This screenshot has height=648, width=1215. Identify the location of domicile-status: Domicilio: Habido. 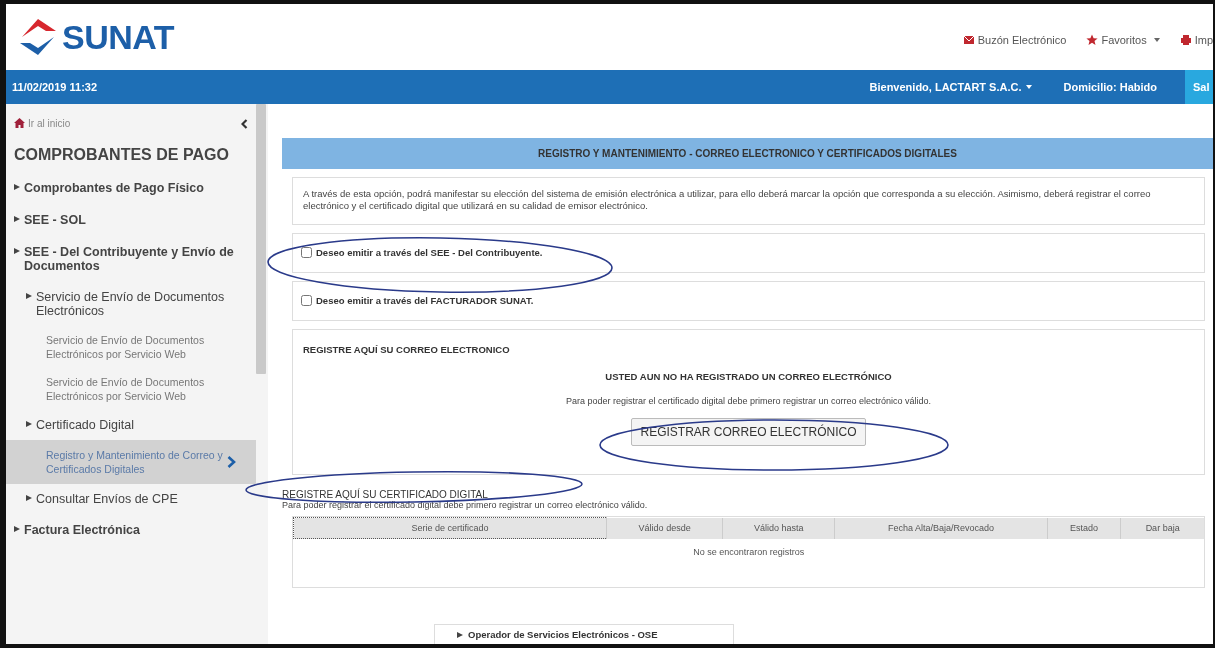
(1110, 87).